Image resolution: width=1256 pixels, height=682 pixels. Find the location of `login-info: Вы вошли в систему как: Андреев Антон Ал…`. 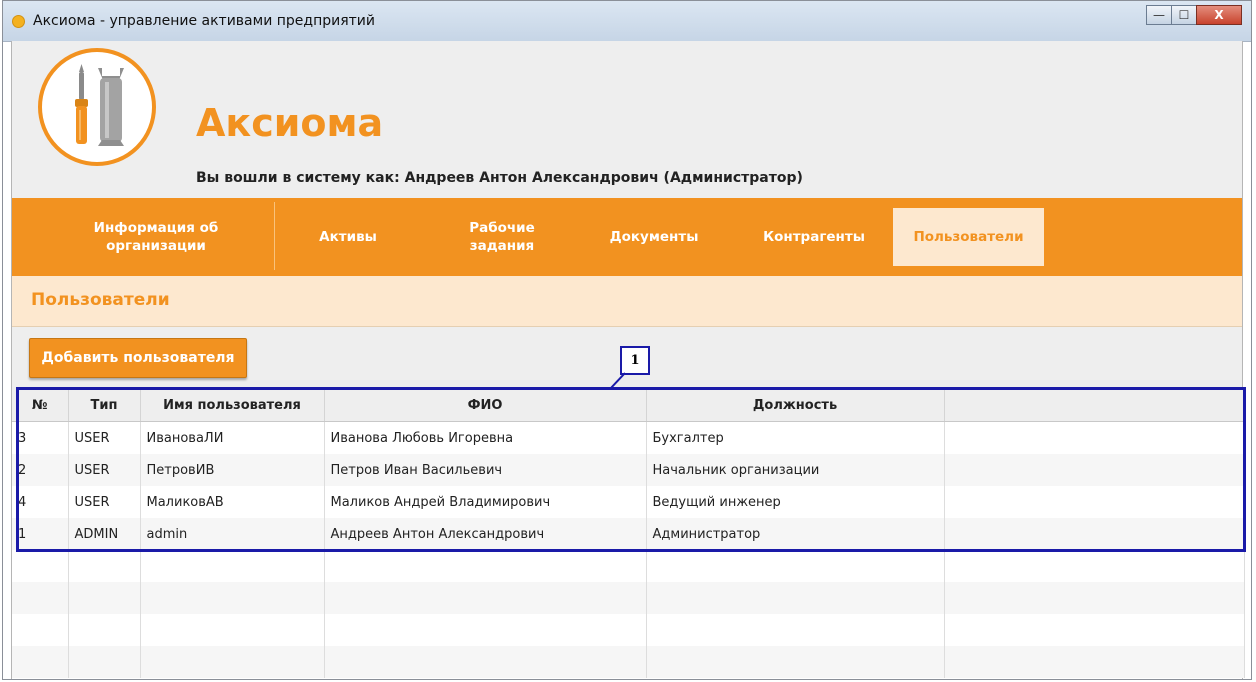

login-info: Вы вошли в систему как: Андреев Антон Ал… is located at coordinates (499, 178).